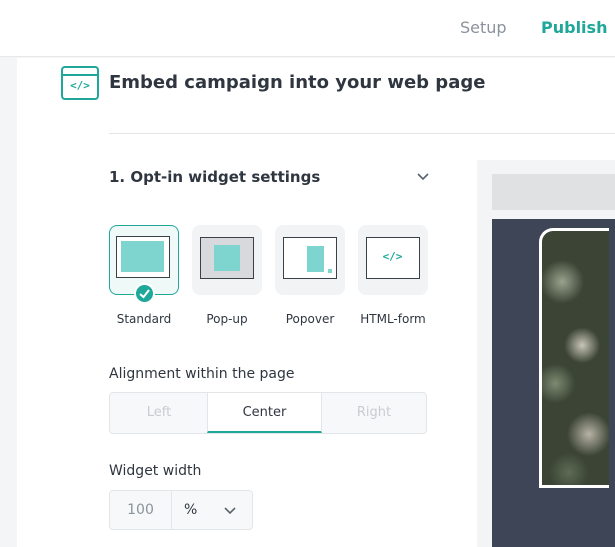 The height and width of the screenshot is (547, 615). What do you see at coordinates (307, 28) in the screenshot?
I see `top-bar: Setup Publish` at bounding box center [307, 28].